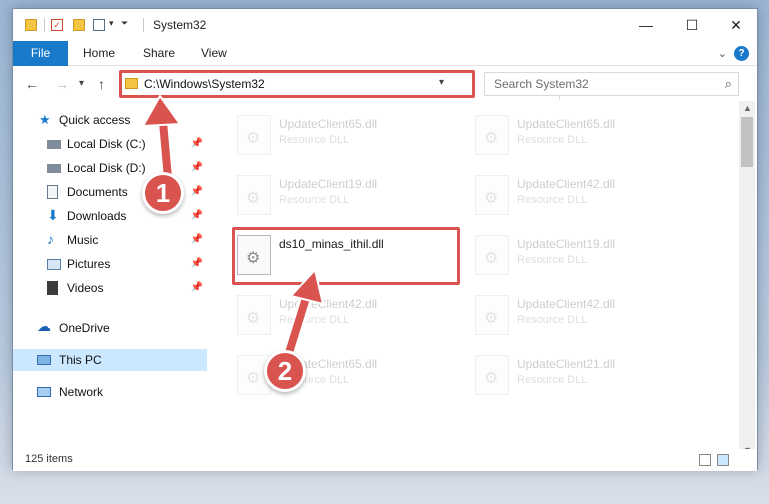 The height and width of the screenshot is (504, 769). I want to click on annotation-arrows, so click(233, 226).